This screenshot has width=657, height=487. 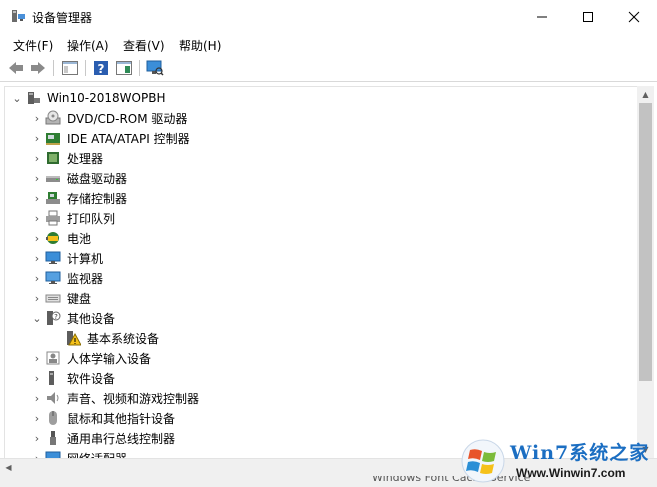 I want to click on close-icon, so click(x=634, y=16).